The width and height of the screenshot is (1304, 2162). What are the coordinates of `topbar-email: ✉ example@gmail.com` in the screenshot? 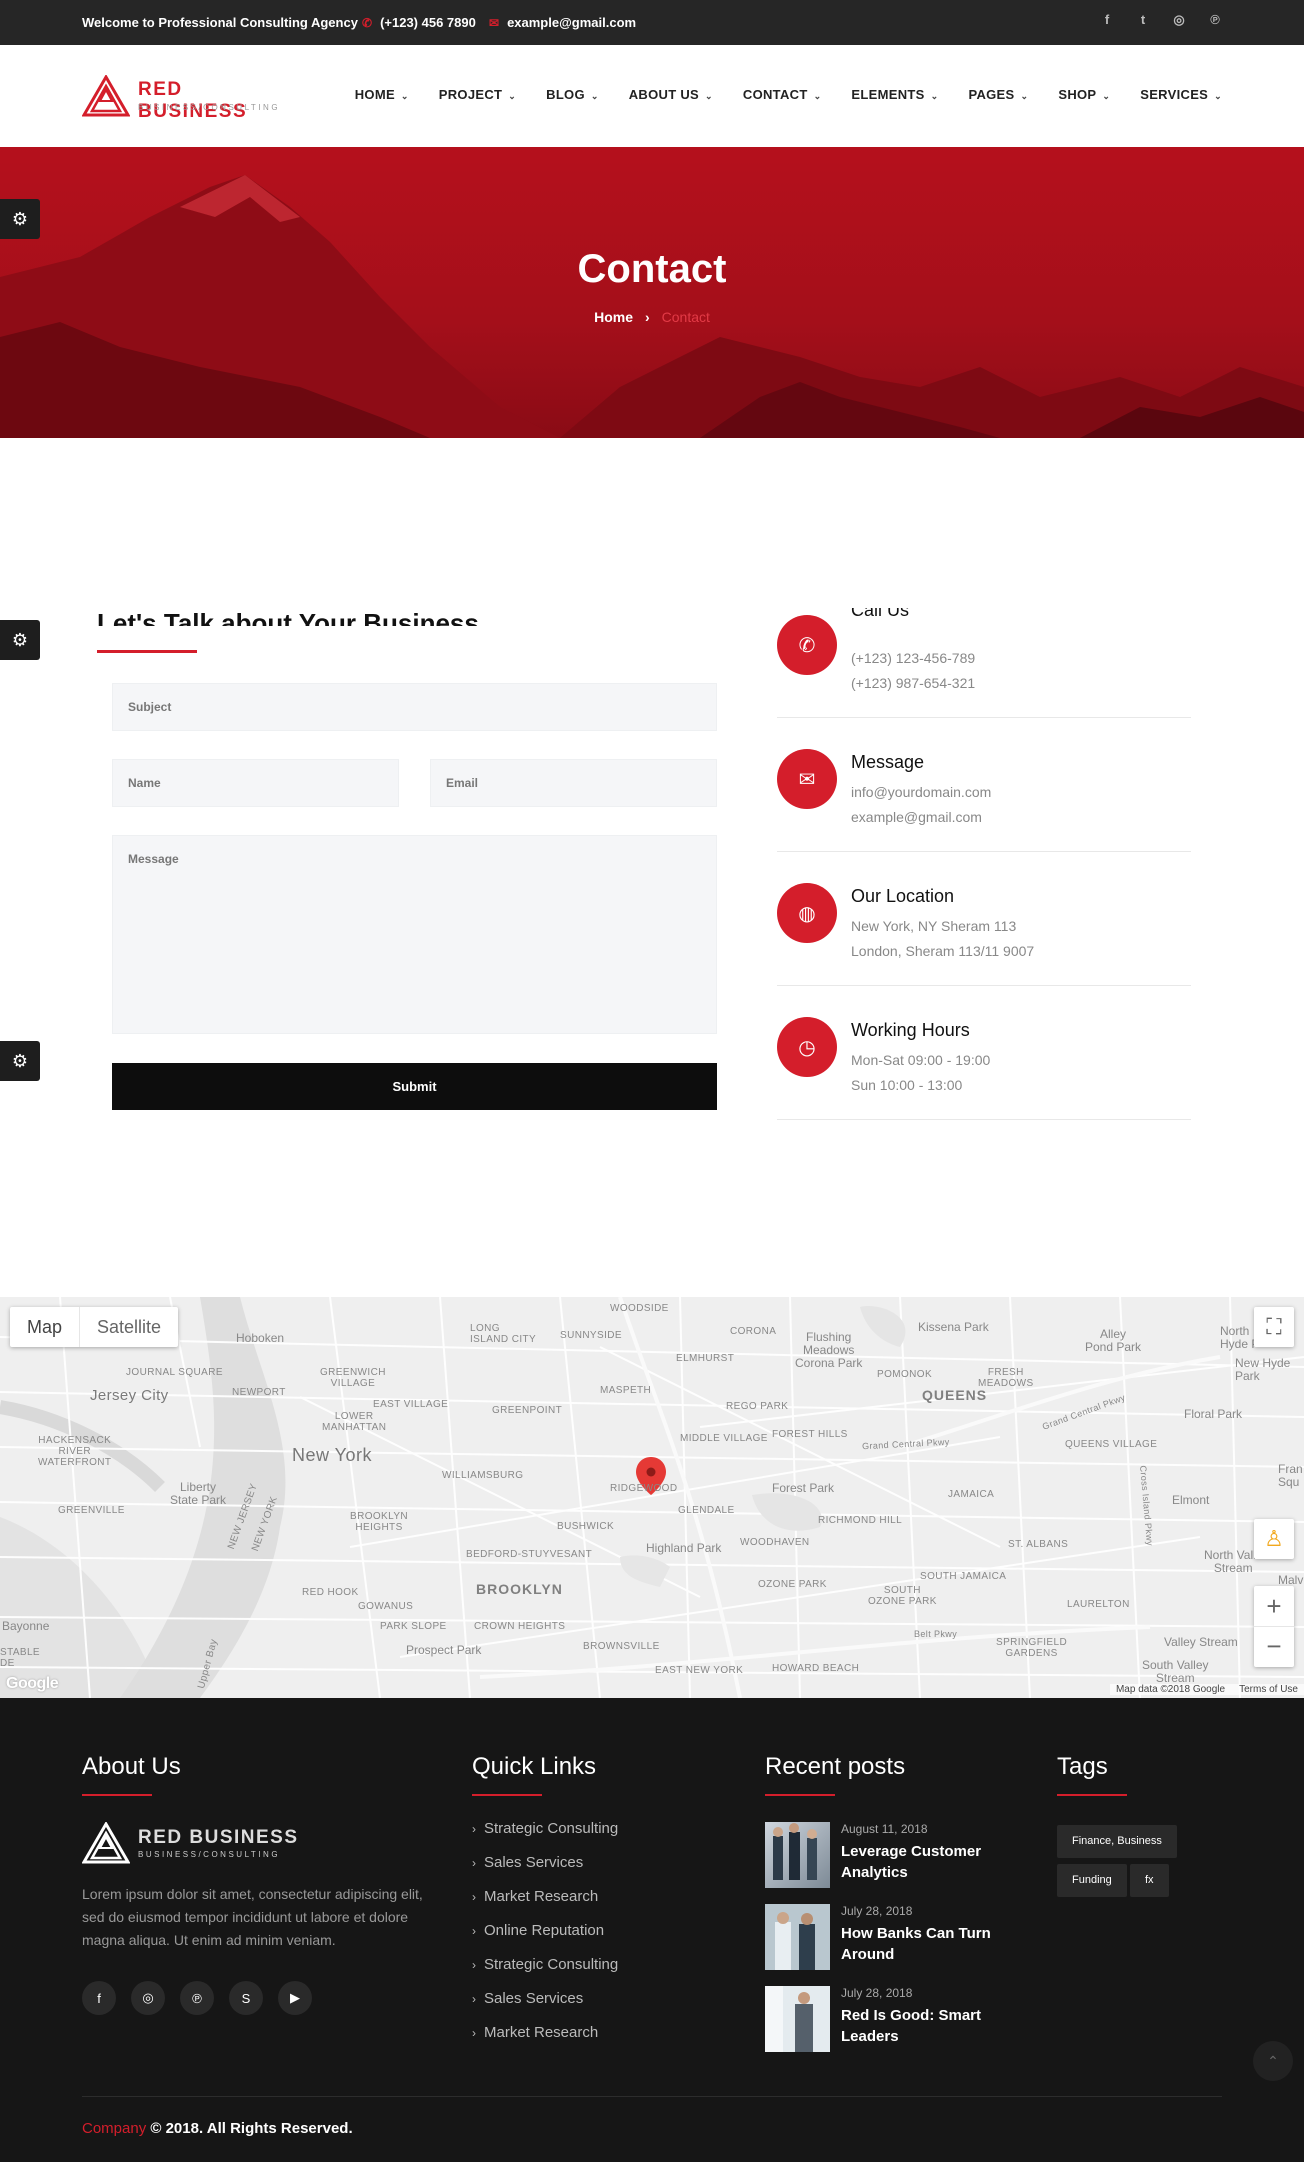 It's located at (562, 22).